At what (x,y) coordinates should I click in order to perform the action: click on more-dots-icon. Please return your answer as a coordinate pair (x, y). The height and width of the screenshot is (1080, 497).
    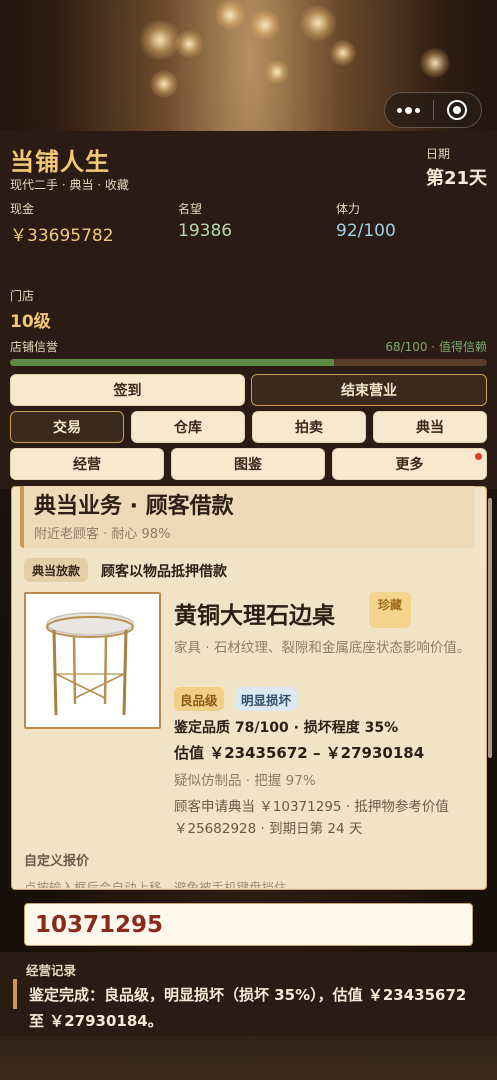
    Looking at the image, I should click on (409, 110).